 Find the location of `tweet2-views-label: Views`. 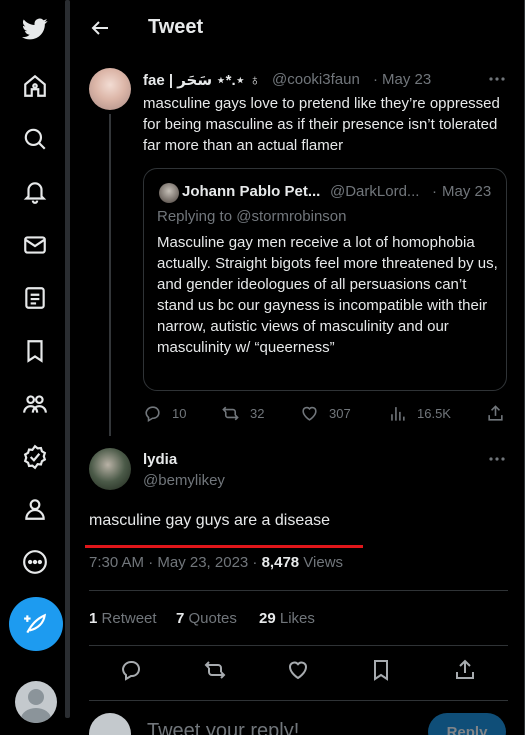

tweet2-views-label: Views is located at coordinates (321, 562).